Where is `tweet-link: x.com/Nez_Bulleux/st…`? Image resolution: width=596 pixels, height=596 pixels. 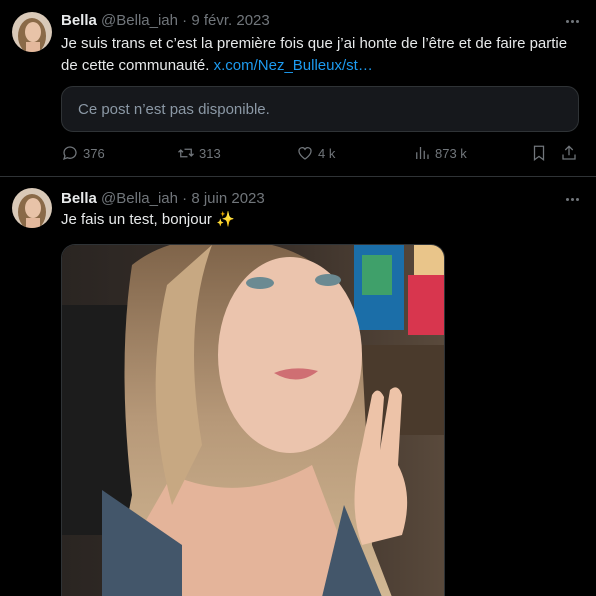
tweet-link: x.com/Nez_Bulleux/st… is located at coordinates (293, 65).